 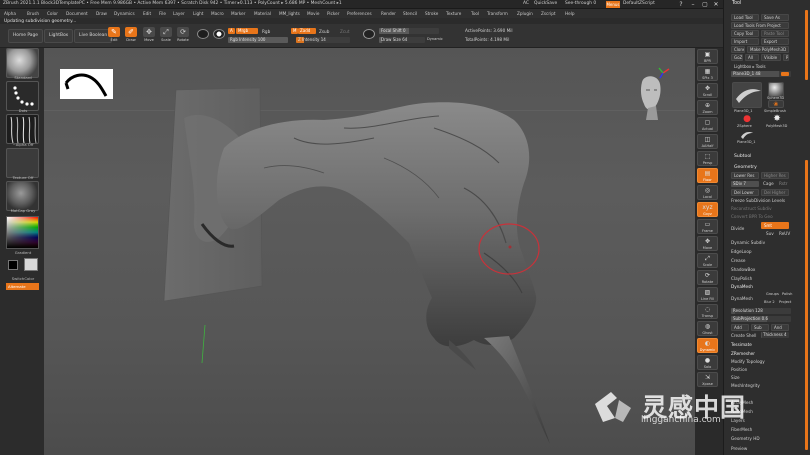 What do you see at coordinates (410, 13) in the screenshot?
I see `menu-stencil: Stencil` at bounding box center [410, 13].